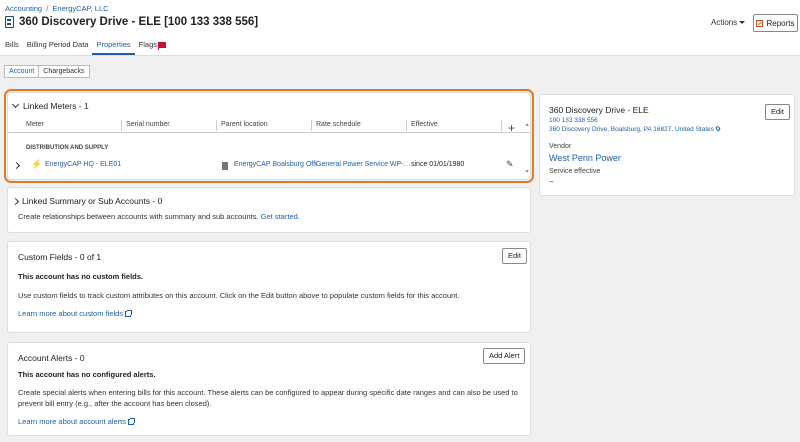  What do you see at coordinates (760, 23) in the screenshot?
I see `chart-icon` at bounding box center [760, 23].